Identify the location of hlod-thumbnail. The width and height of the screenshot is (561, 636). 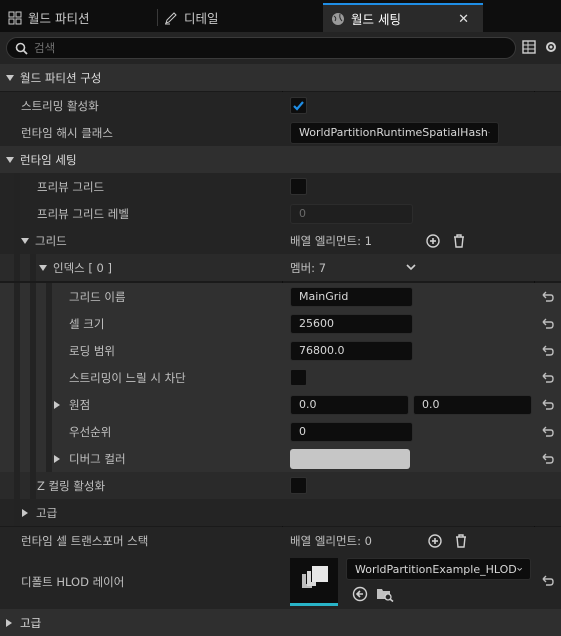
(314, 582).